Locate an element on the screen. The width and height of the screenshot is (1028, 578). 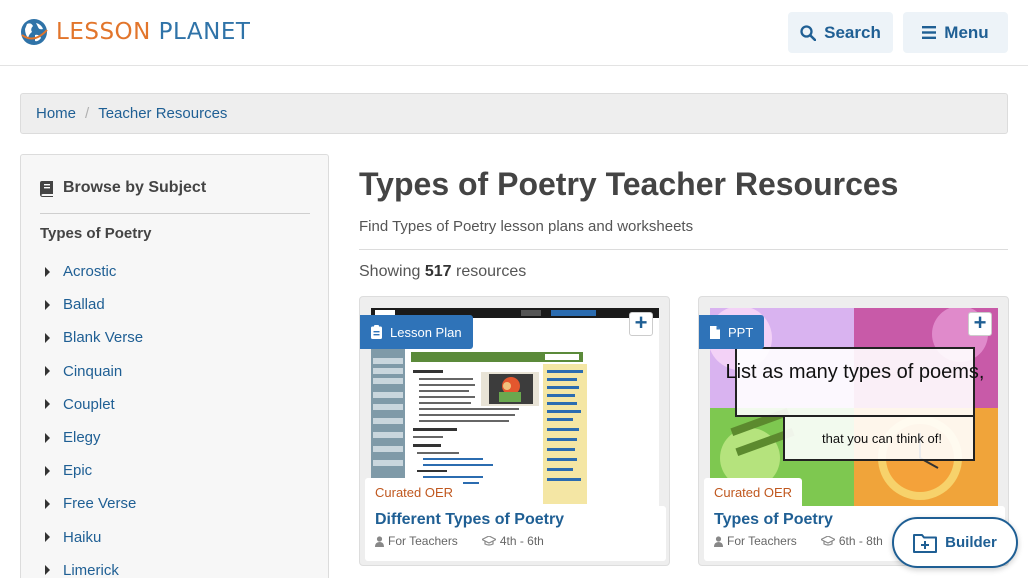
thumb-text-line-1: List as many types of poems, is located at coordinates (854, 372).